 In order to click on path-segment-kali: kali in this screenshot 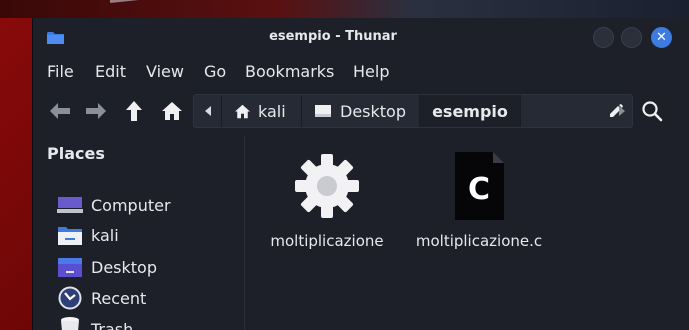, I will do `click(262, 111)`.